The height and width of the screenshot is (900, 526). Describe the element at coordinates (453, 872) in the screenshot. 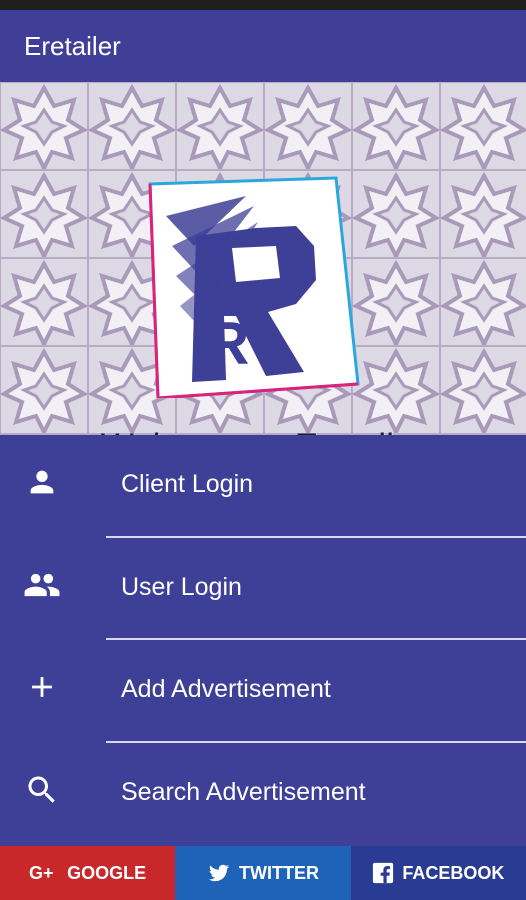

I see `facebook-label: FACEBOOK` at that location.